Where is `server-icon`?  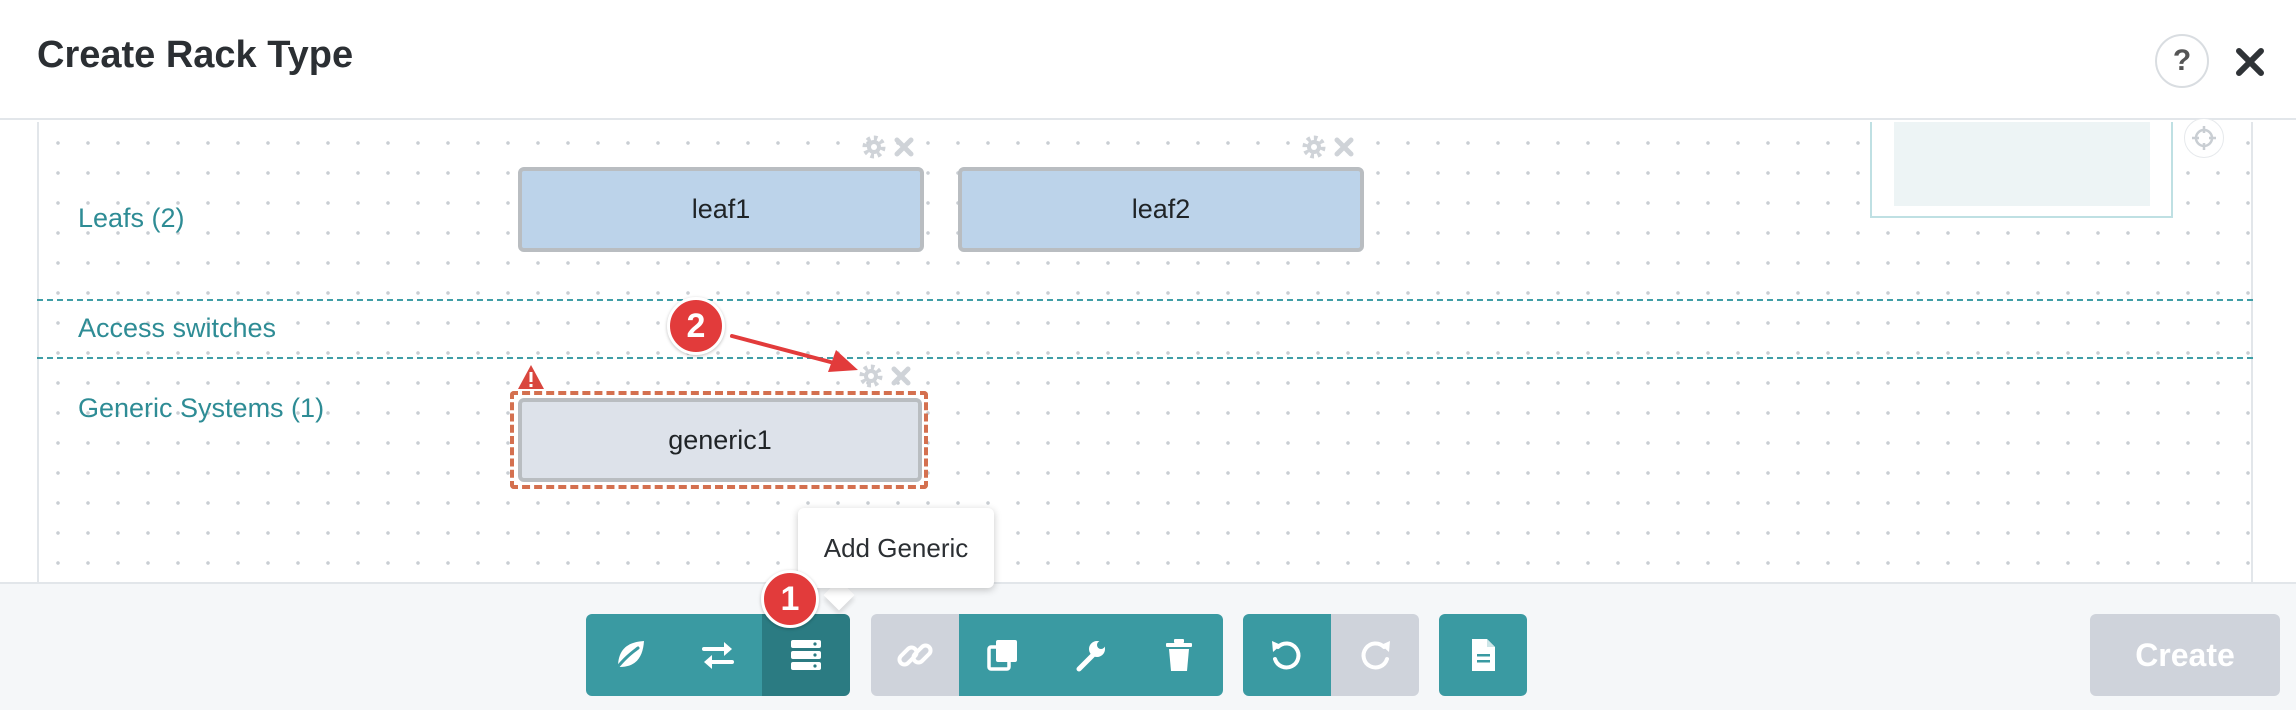
server-icon is located at coordinates (806, 655).